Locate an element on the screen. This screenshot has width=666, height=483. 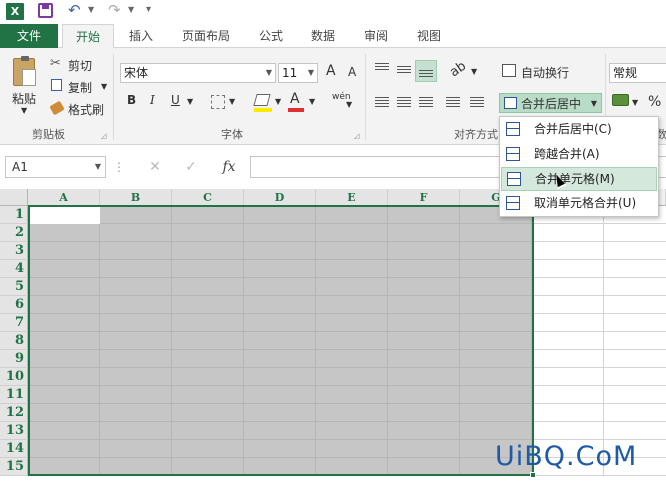
align-center-icon is located at coordinates (404, 103).